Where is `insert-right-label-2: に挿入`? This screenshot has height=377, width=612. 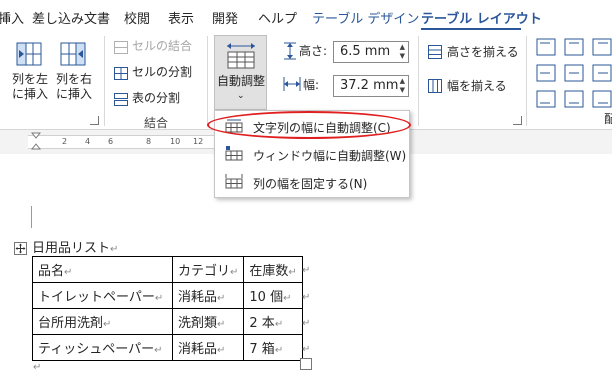 insert-right-label-2: に挿入 is located at coordinates (74, 94).